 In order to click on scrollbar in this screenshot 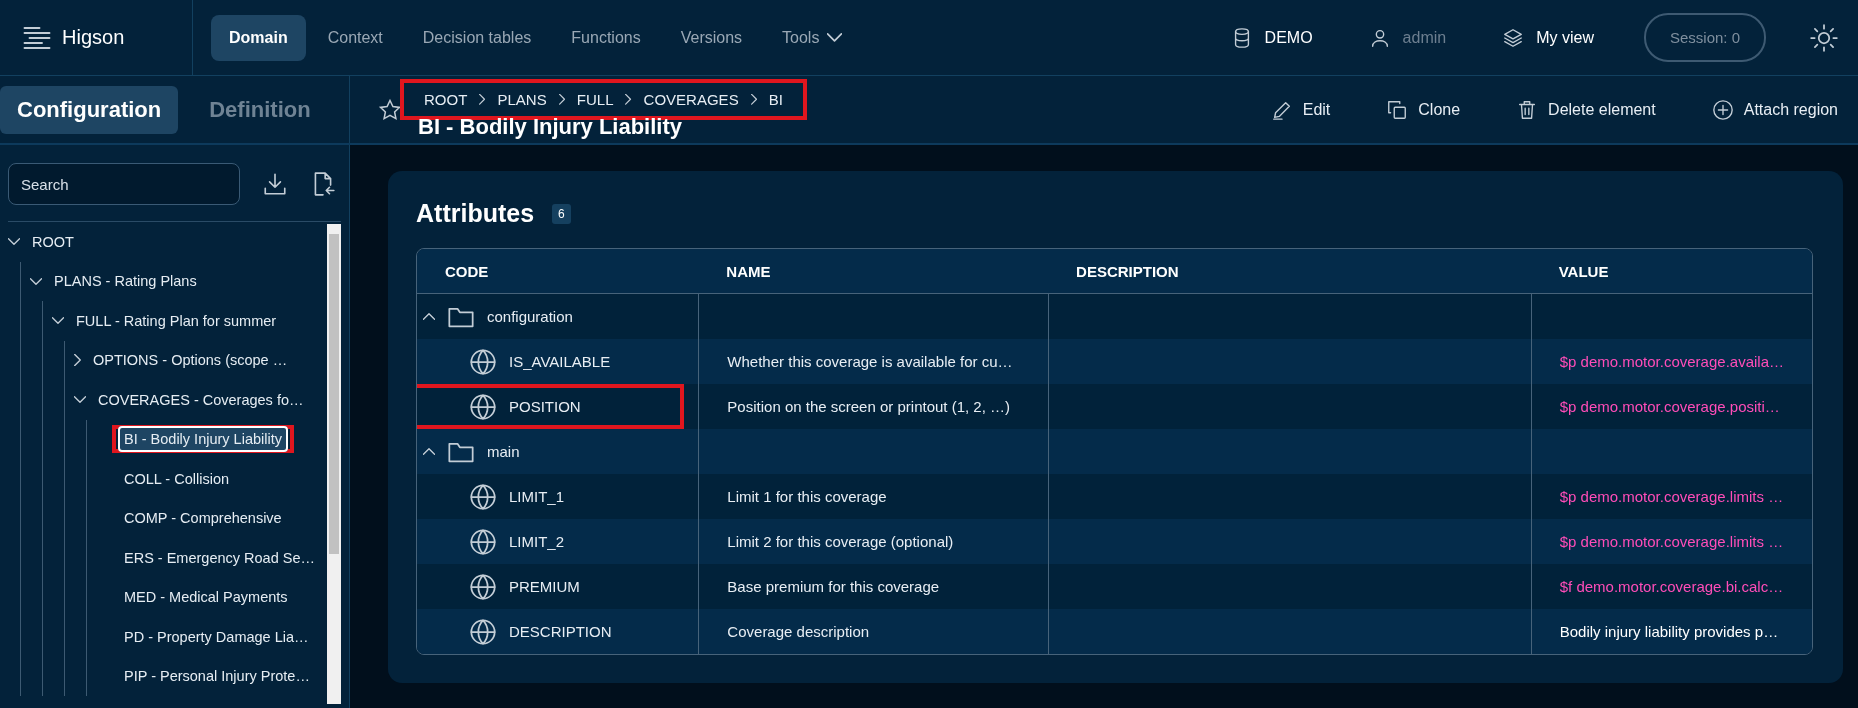, I will do `click(334, 464)`.